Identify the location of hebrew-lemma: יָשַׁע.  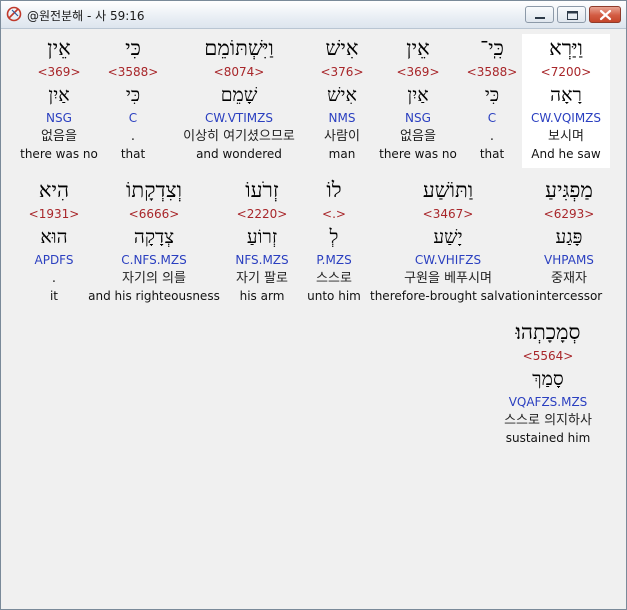
(448, 237).